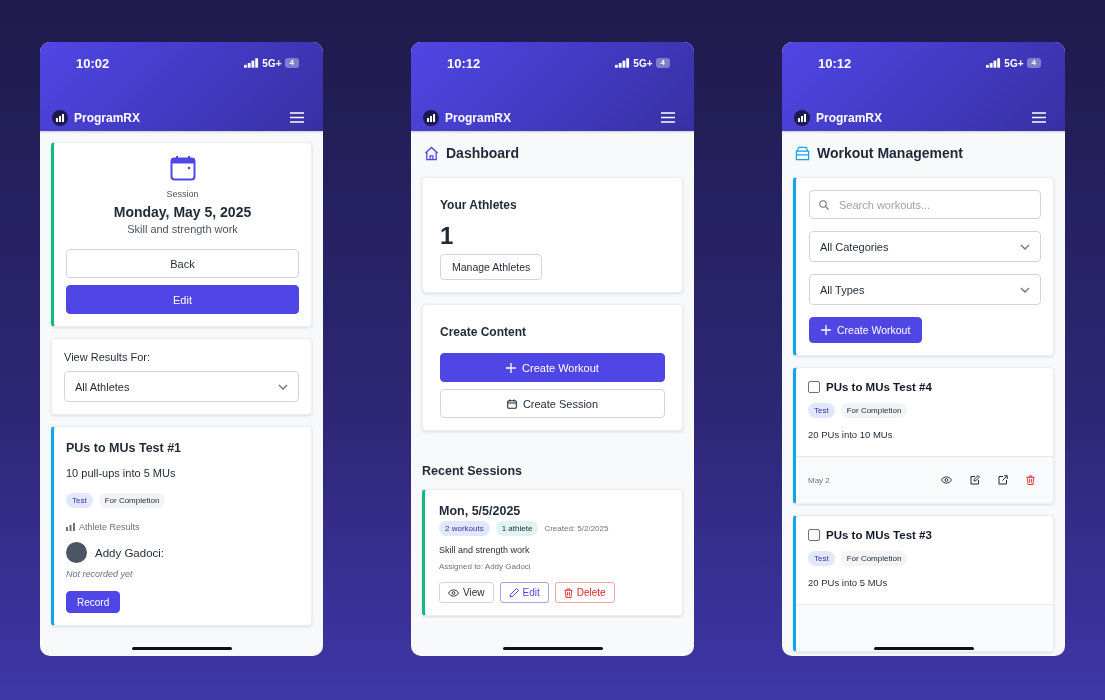 This screenshot has height=700, width=1105. Describe the element at coordinates (819, 480) in the screenshot. I see `workout-date: May 2` at that location.